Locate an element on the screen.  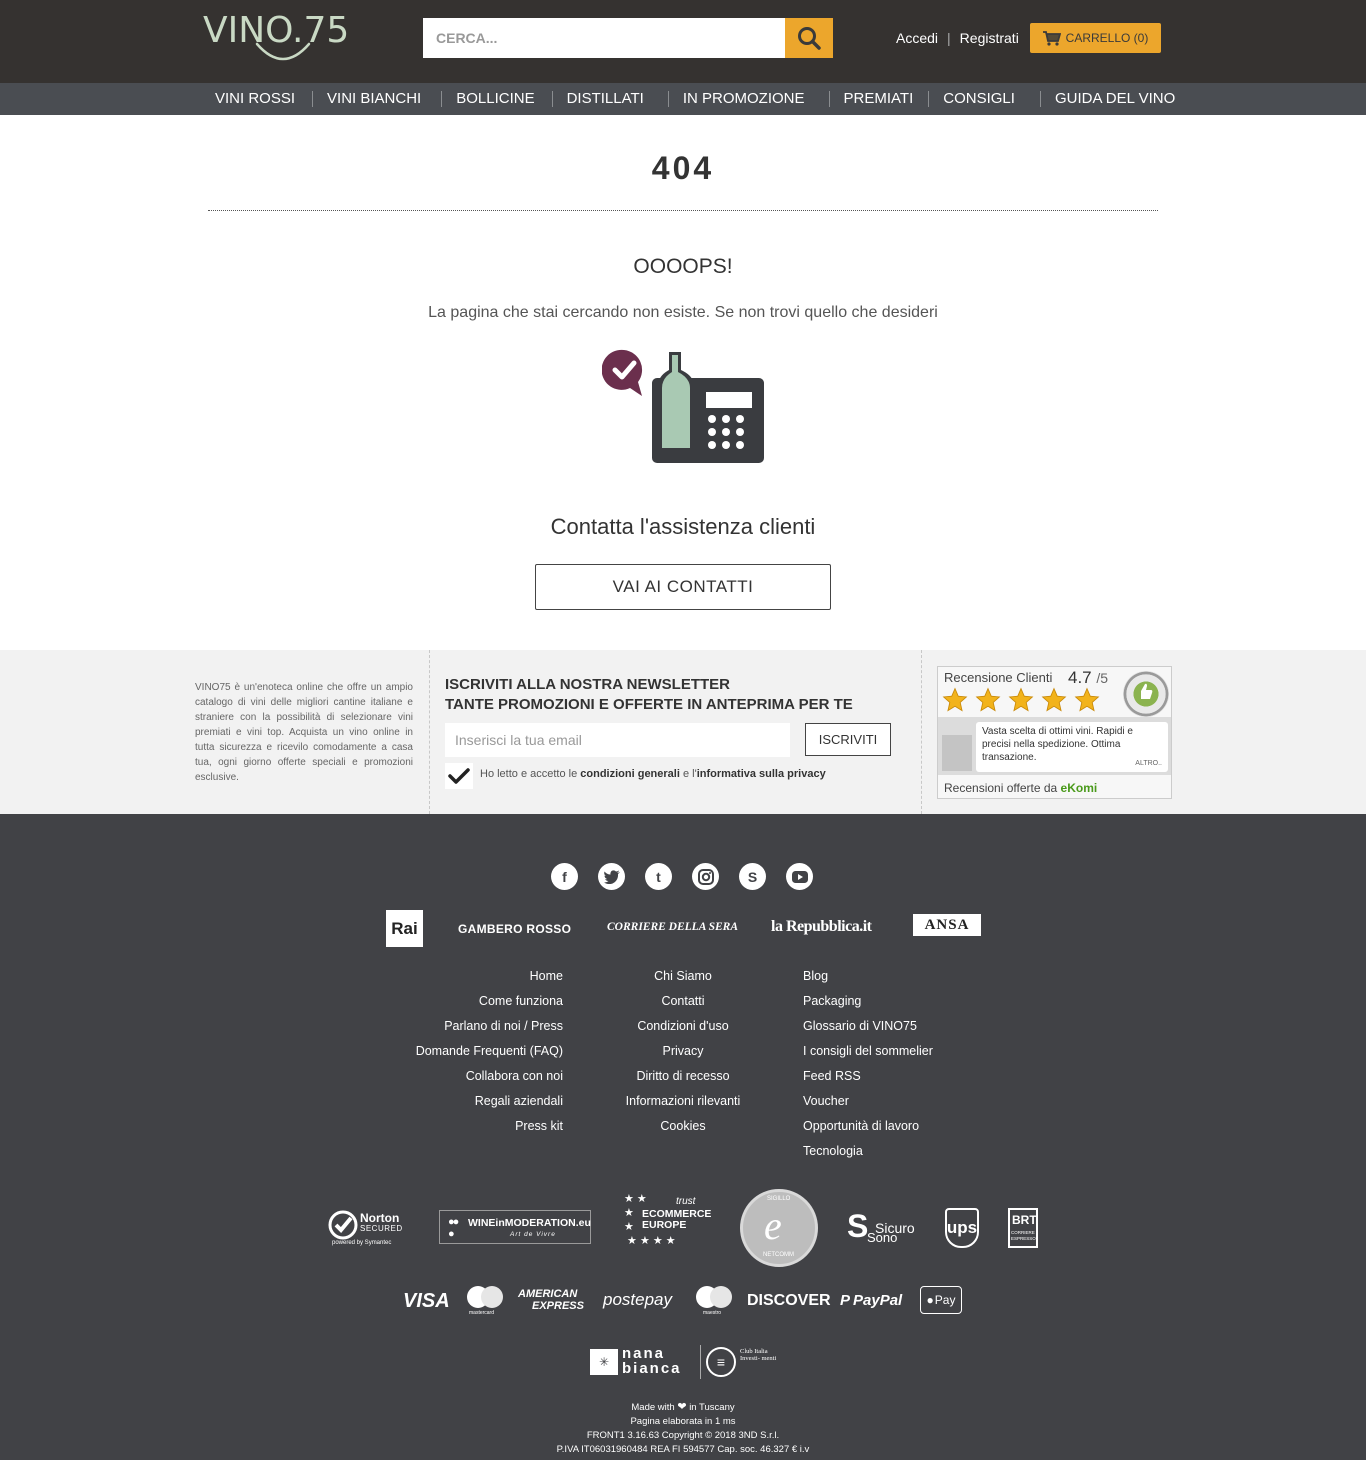
ekomi-score-of: /5 is located at coordinates (1102, 678).